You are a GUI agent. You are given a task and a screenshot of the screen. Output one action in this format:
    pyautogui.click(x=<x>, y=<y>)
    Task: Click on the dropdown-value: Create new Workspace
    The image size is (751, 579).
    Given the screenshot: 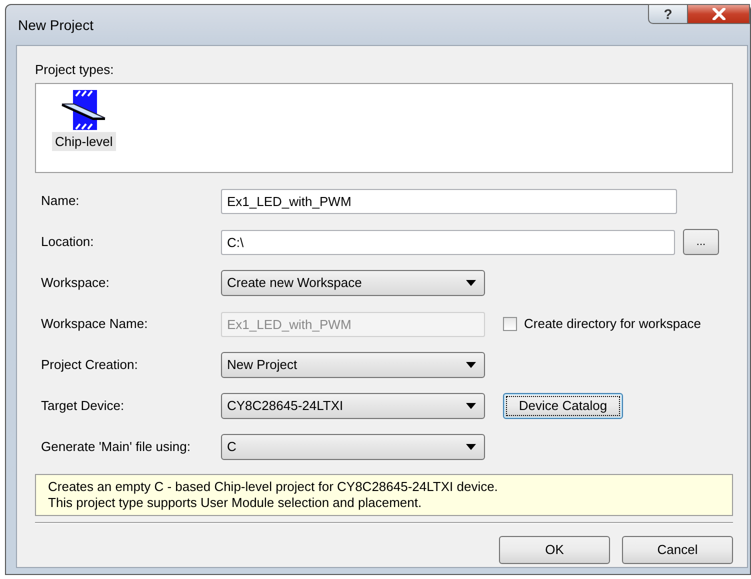 What is the action you would take?
    pyautogui.click(x=294, y=283)
    